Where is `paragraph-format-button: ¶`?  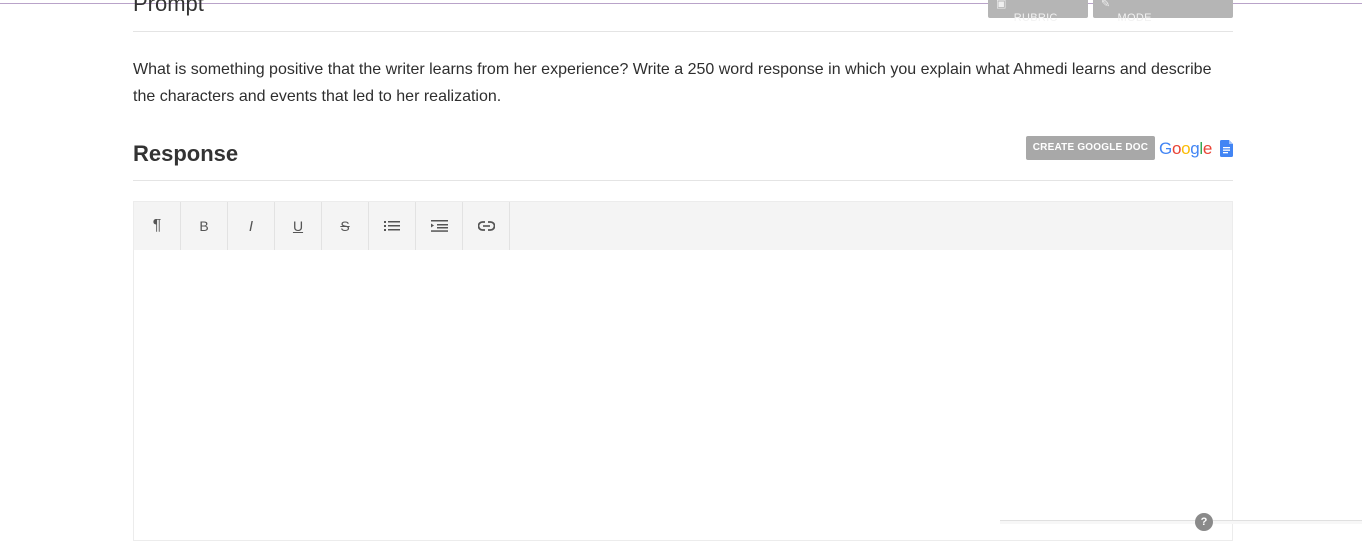 paragraph-format-button: ¶ is located at coordinates (157, 226).